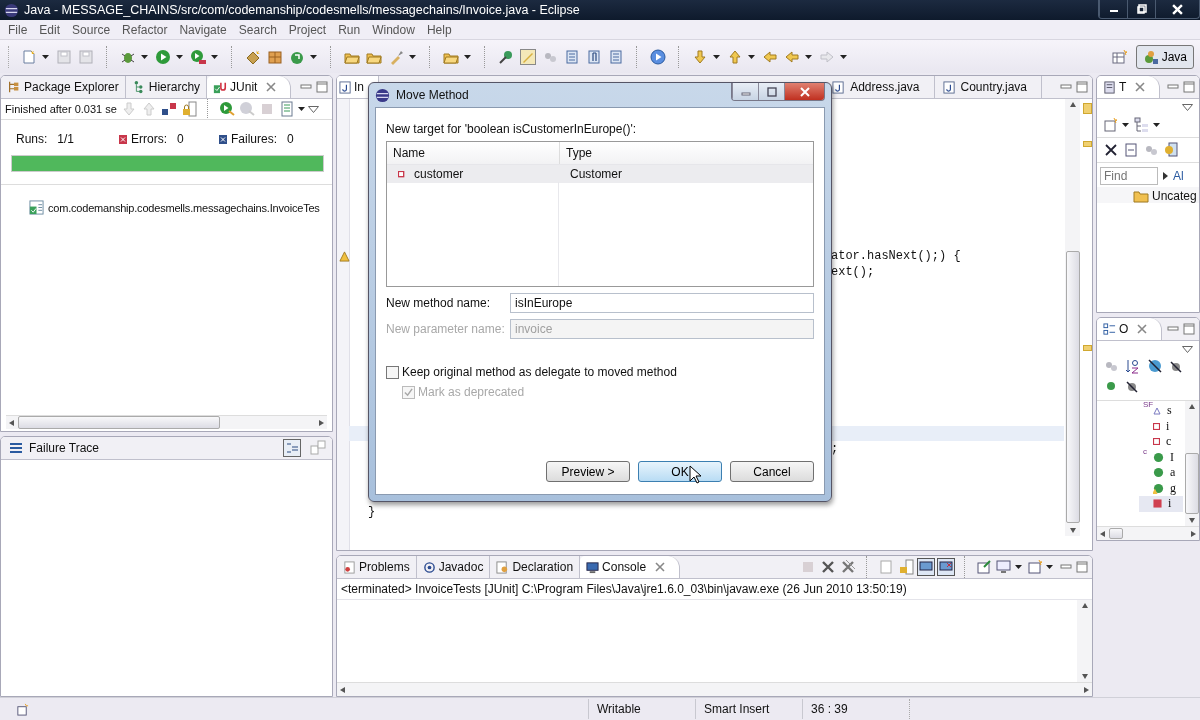 This screenshot has height=720, width=1200. Describe the element at coordinates (680, 471) in the screenshot. I see `dialog-button: OK` at that location.